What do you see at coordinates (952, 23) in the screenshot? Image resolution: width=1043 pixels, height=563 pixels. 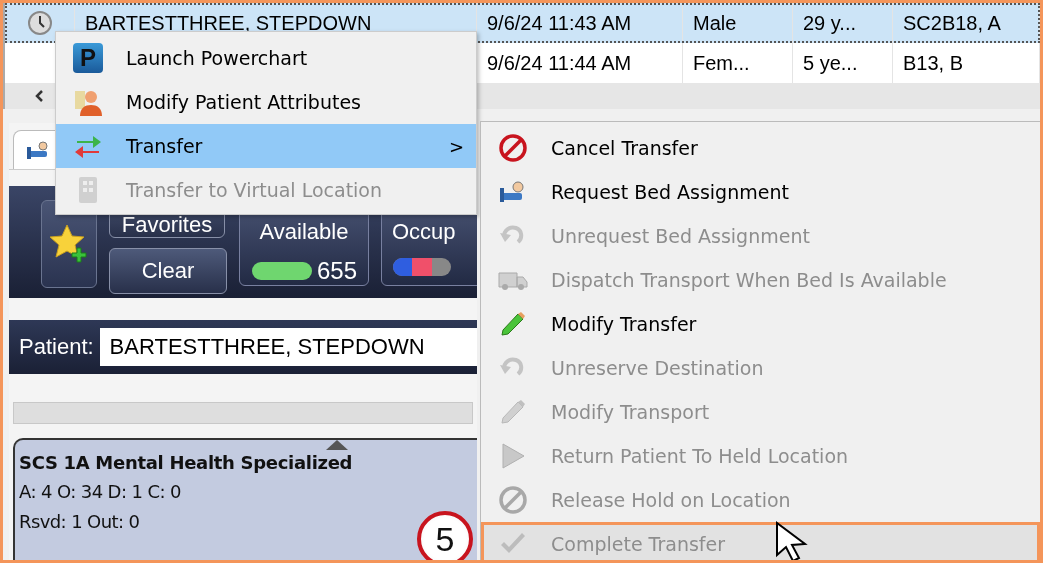 I see `table-cell: SC2B18, A` at bounding box center [952, 23].